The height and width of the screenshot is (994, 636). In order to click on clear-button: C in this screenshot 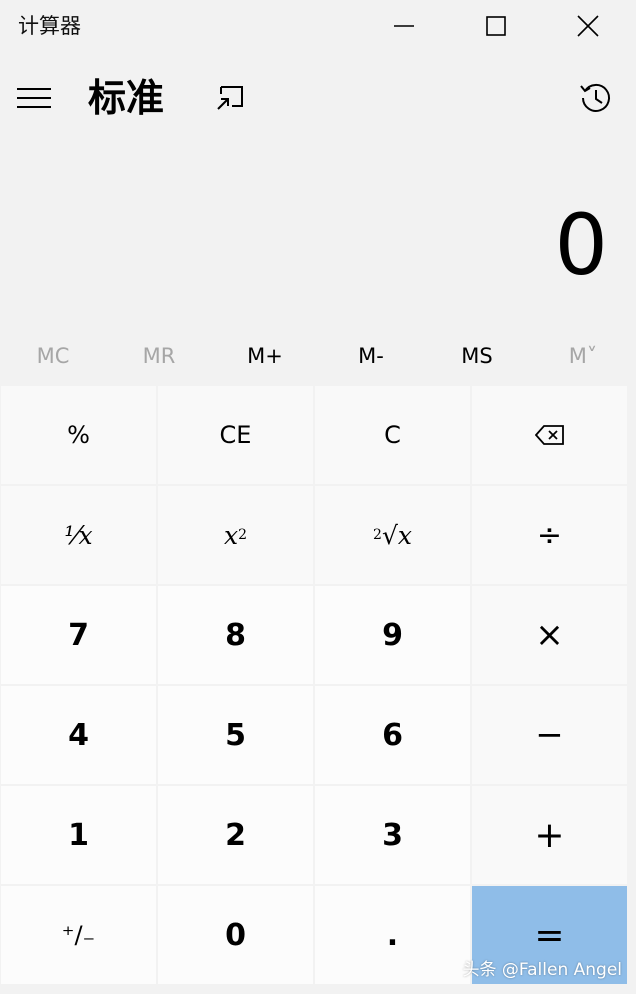, I will do `click(392, 435)`.